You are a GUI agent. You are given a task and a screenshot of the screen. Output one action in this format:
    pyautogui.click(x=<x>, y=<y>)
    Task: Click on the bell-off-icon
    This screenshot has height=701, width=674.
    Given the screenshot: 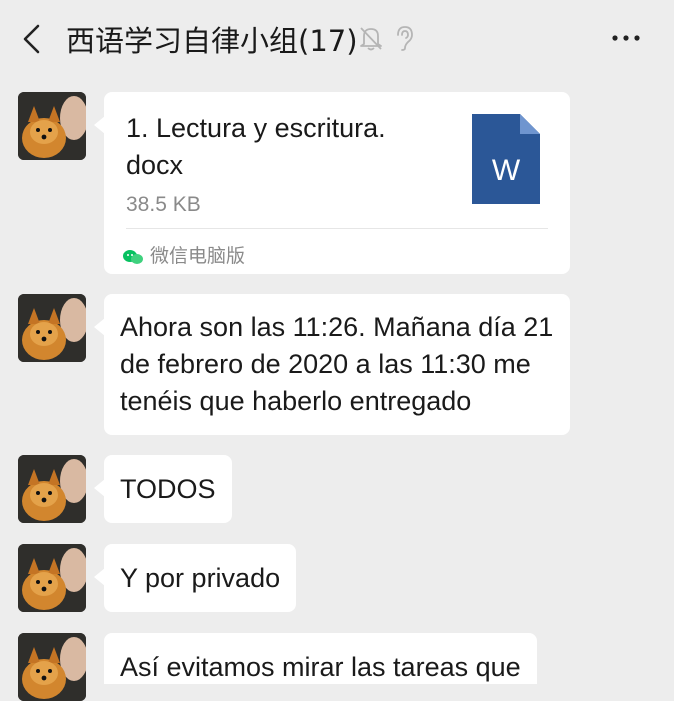 What is the action you would take?
    pyautogui.click(x=371, y=39)
    